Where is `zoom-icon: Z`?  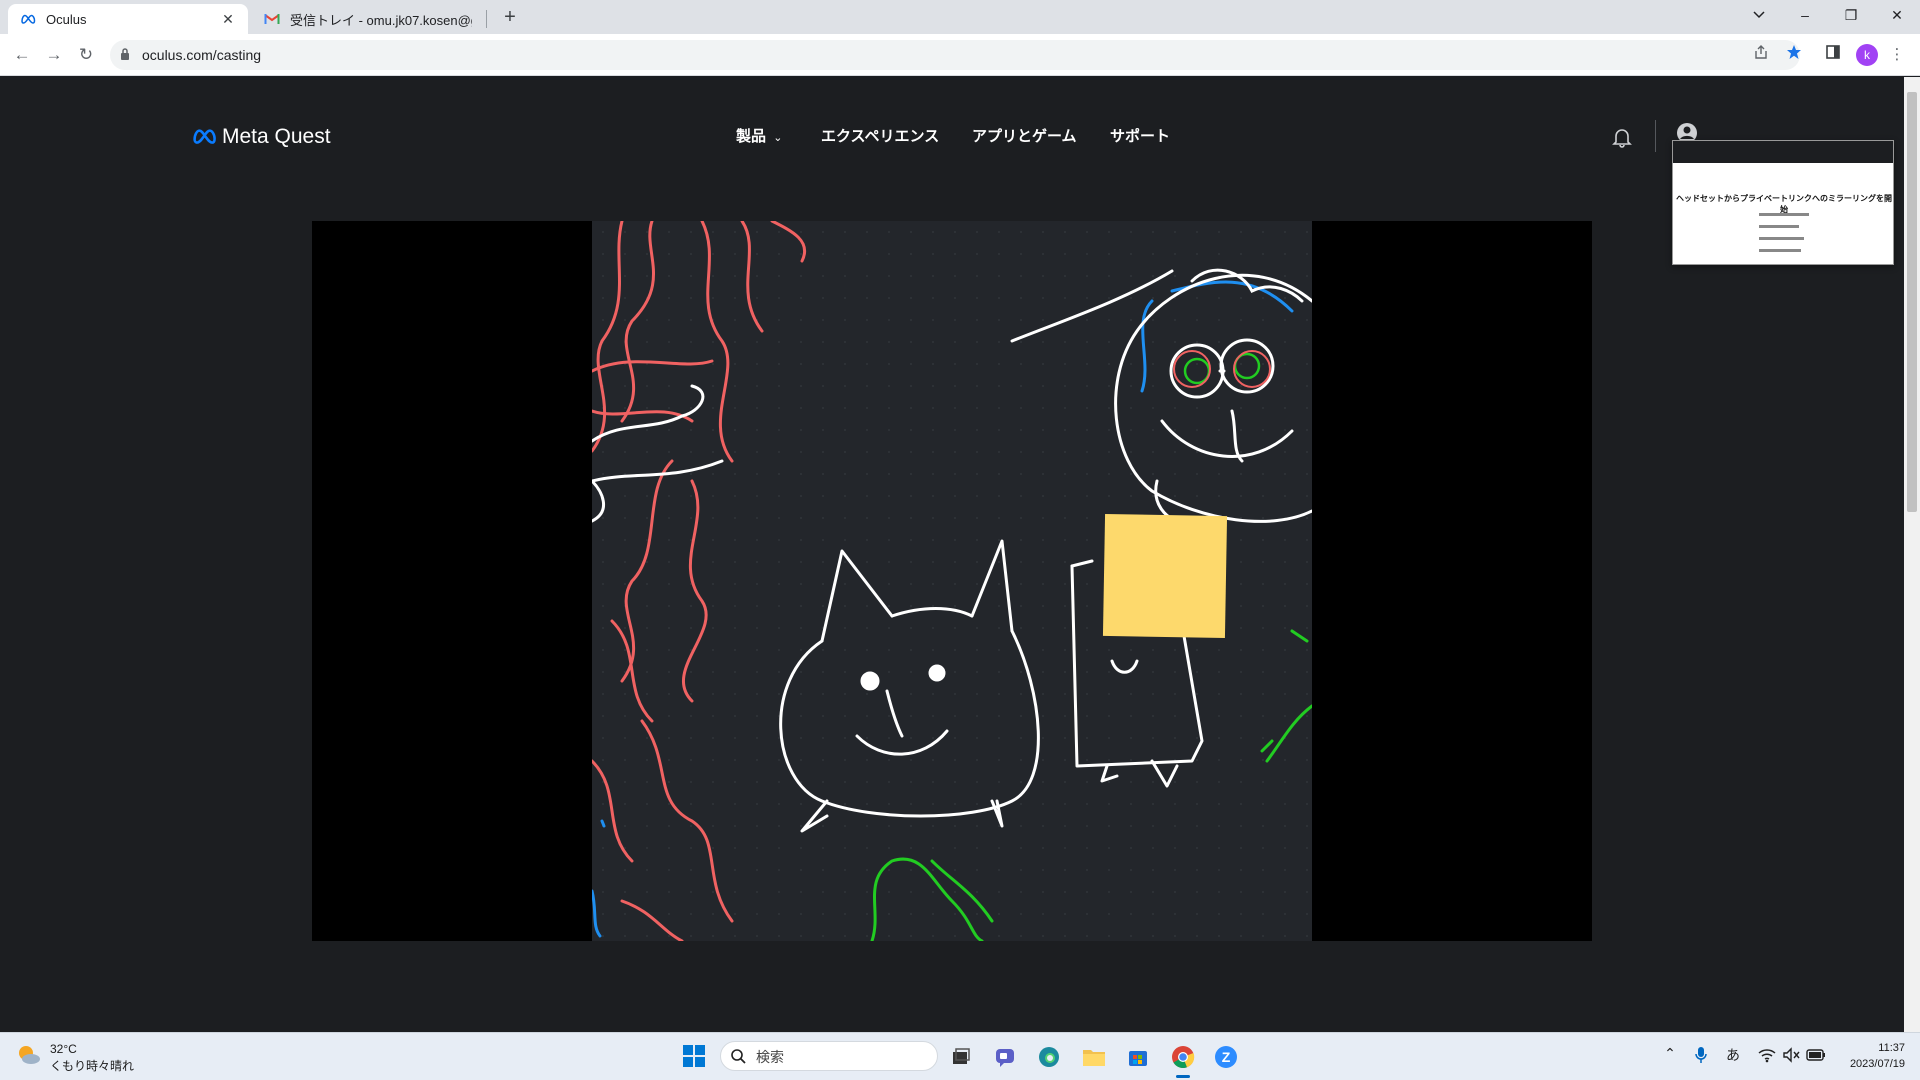
zoom-icon: Z is located at coordinates (1226, 1057).